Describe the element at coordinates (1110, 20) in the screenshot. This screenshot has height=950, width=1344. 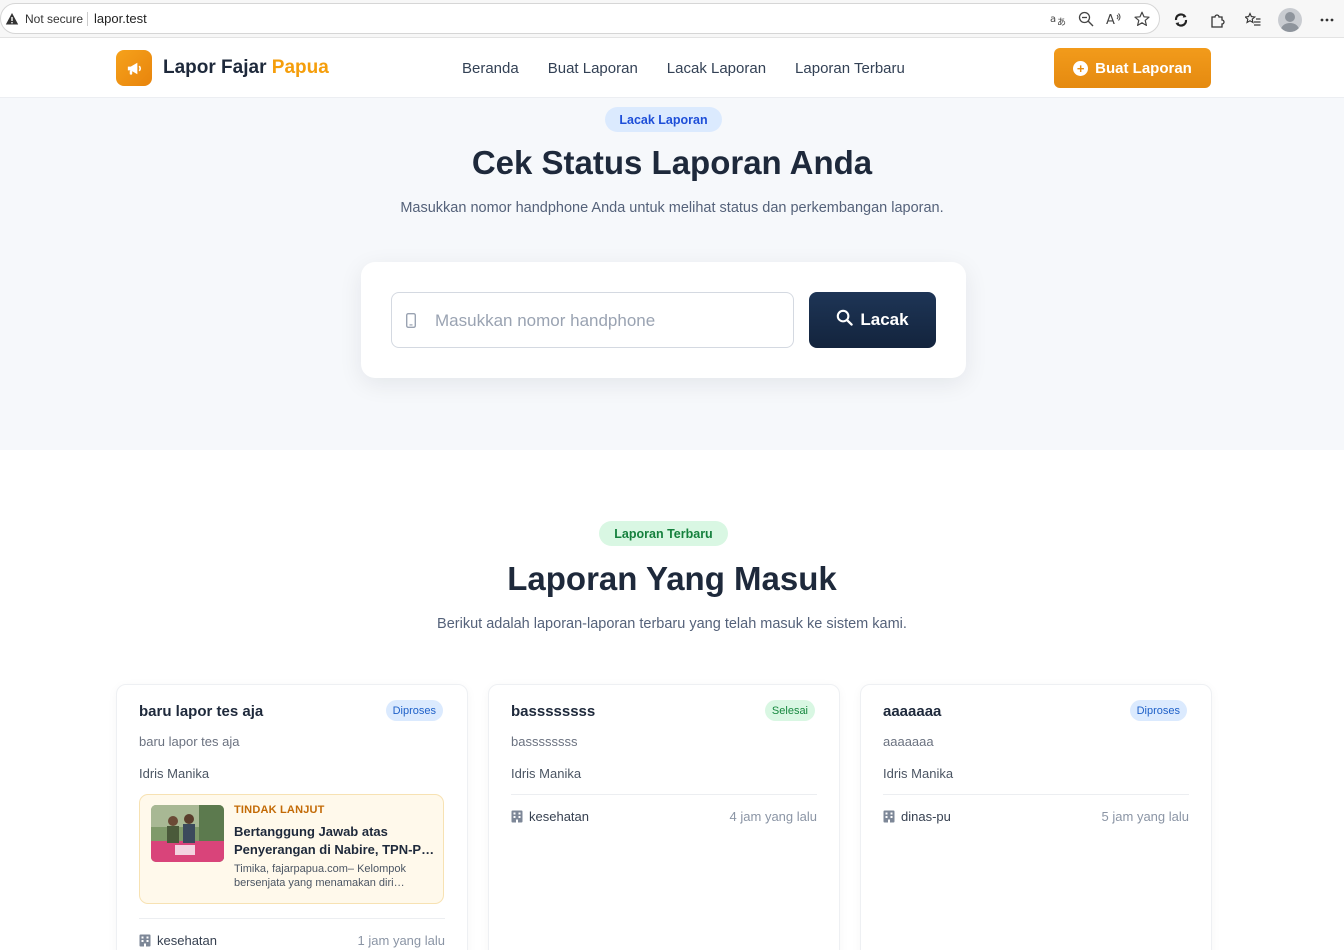
I see `svg-text: A` at that location.